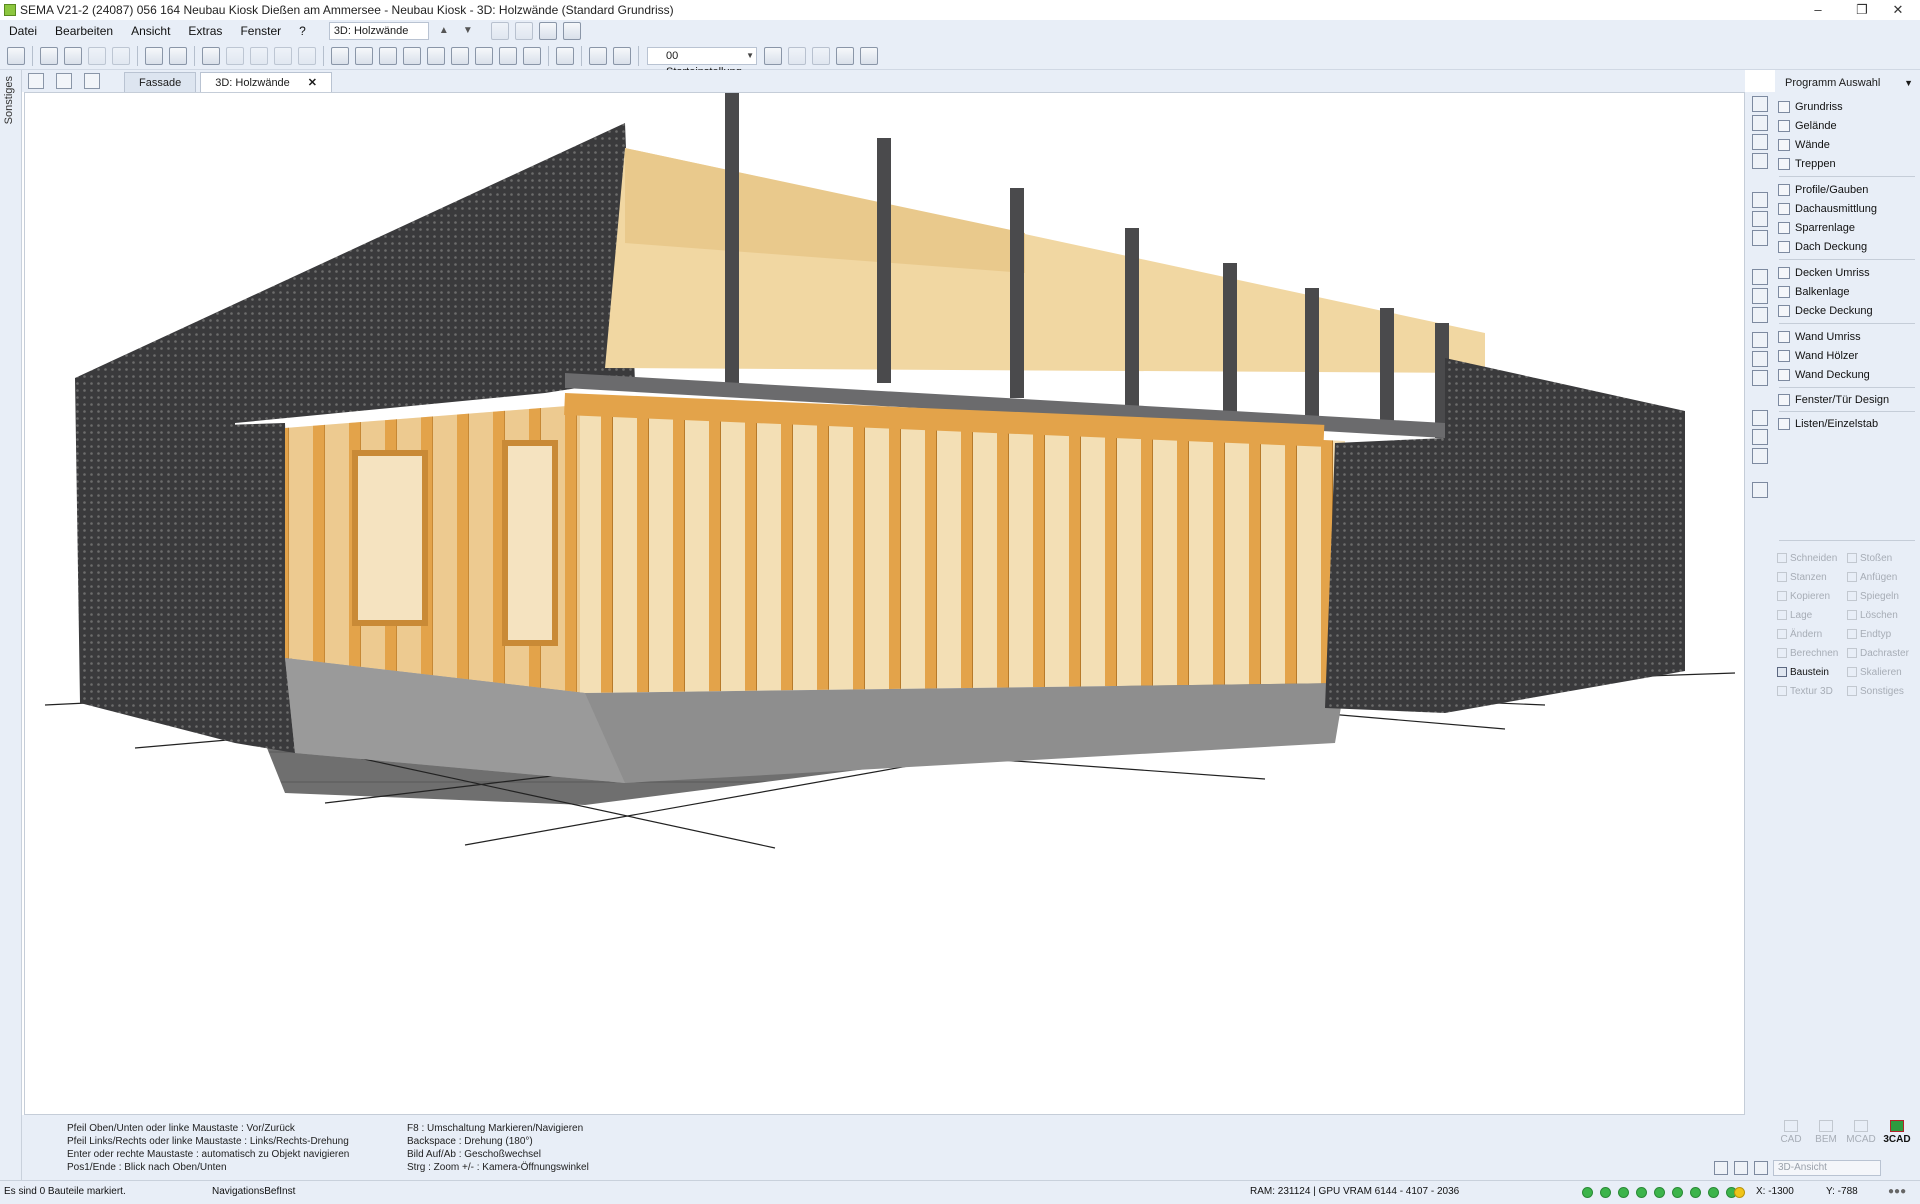 This screenshot has height=1204, width=1920. I want to click on wand-umriss-icon, so click(1760, 340).